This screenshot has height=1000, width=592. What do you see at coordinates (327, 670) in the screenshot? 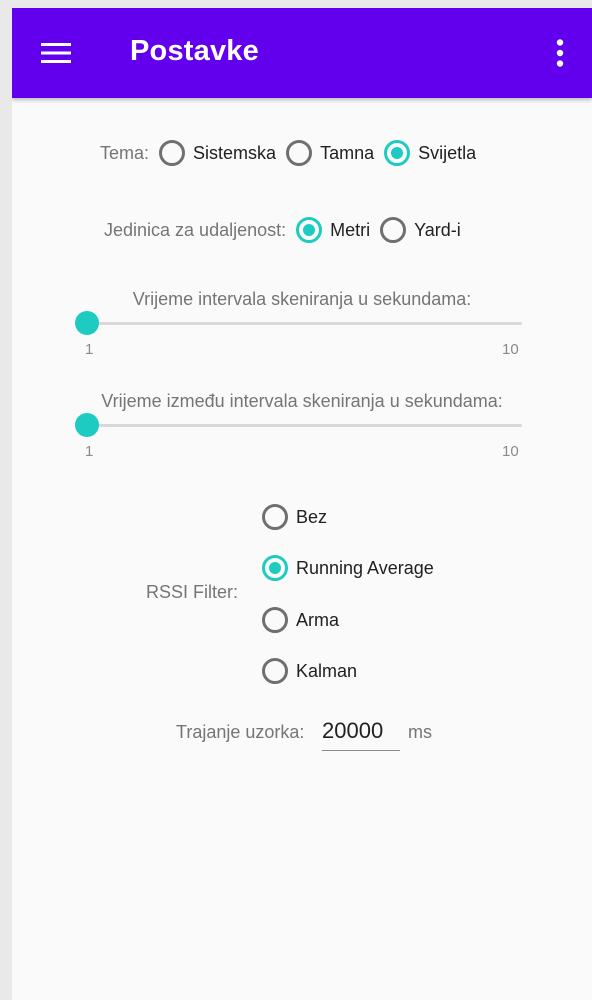
I see `rssi-option-label: Kalman` at bounding box center [327, 670].